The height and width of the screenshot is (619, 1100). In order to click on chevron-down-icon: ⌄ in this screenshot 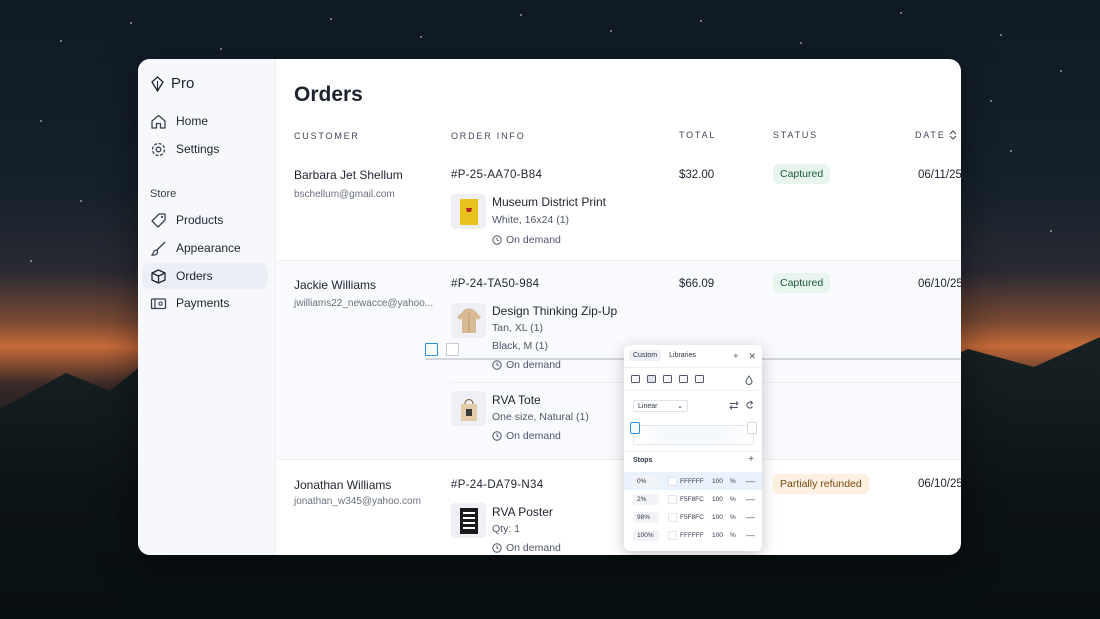, I will do `click(680, 406)`.